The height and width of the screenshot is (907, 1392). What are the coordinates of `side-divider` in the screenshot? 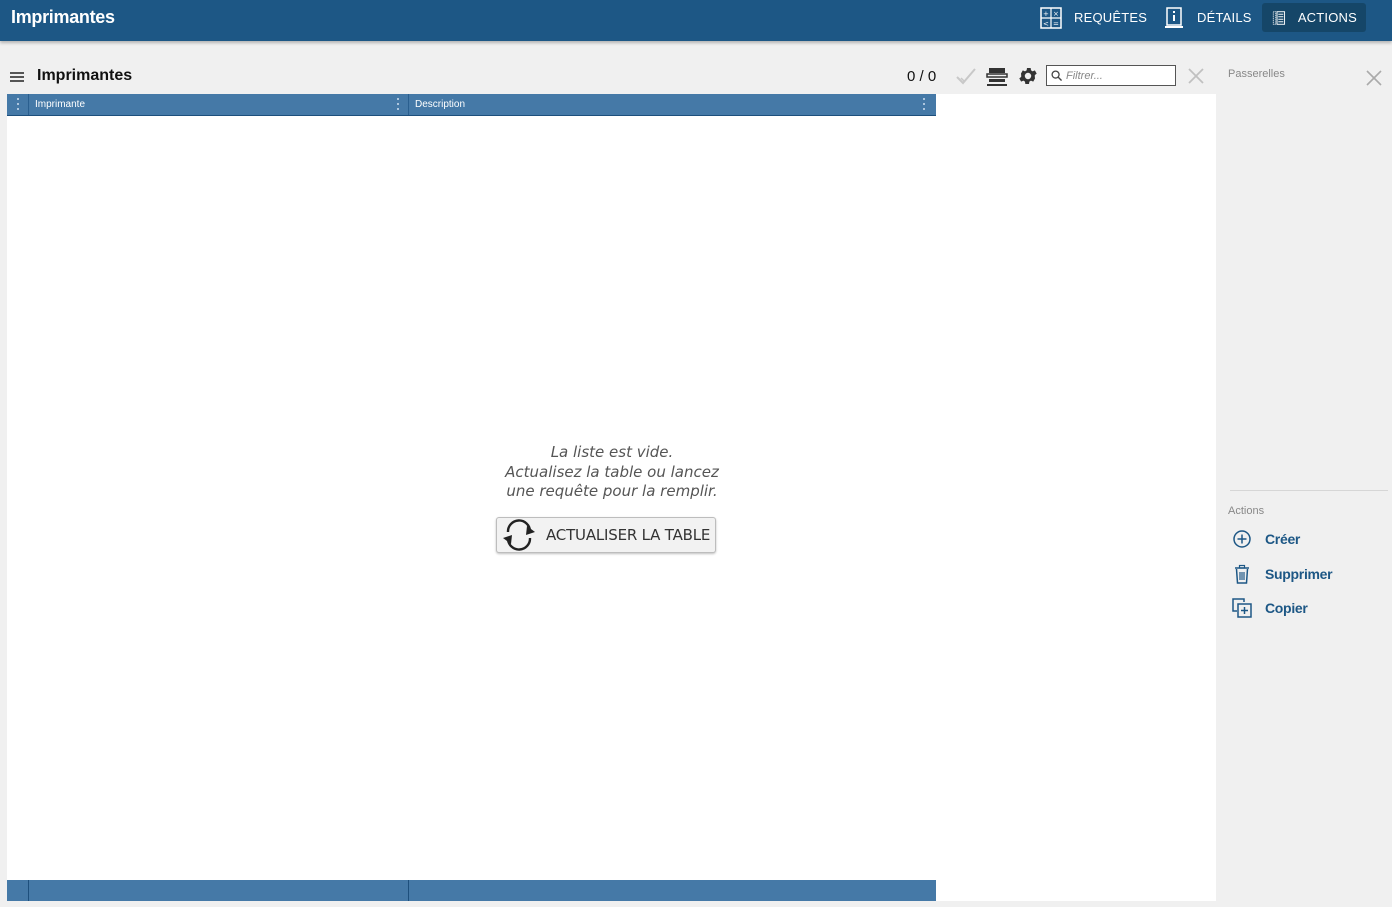 It's located at (1309, 490).